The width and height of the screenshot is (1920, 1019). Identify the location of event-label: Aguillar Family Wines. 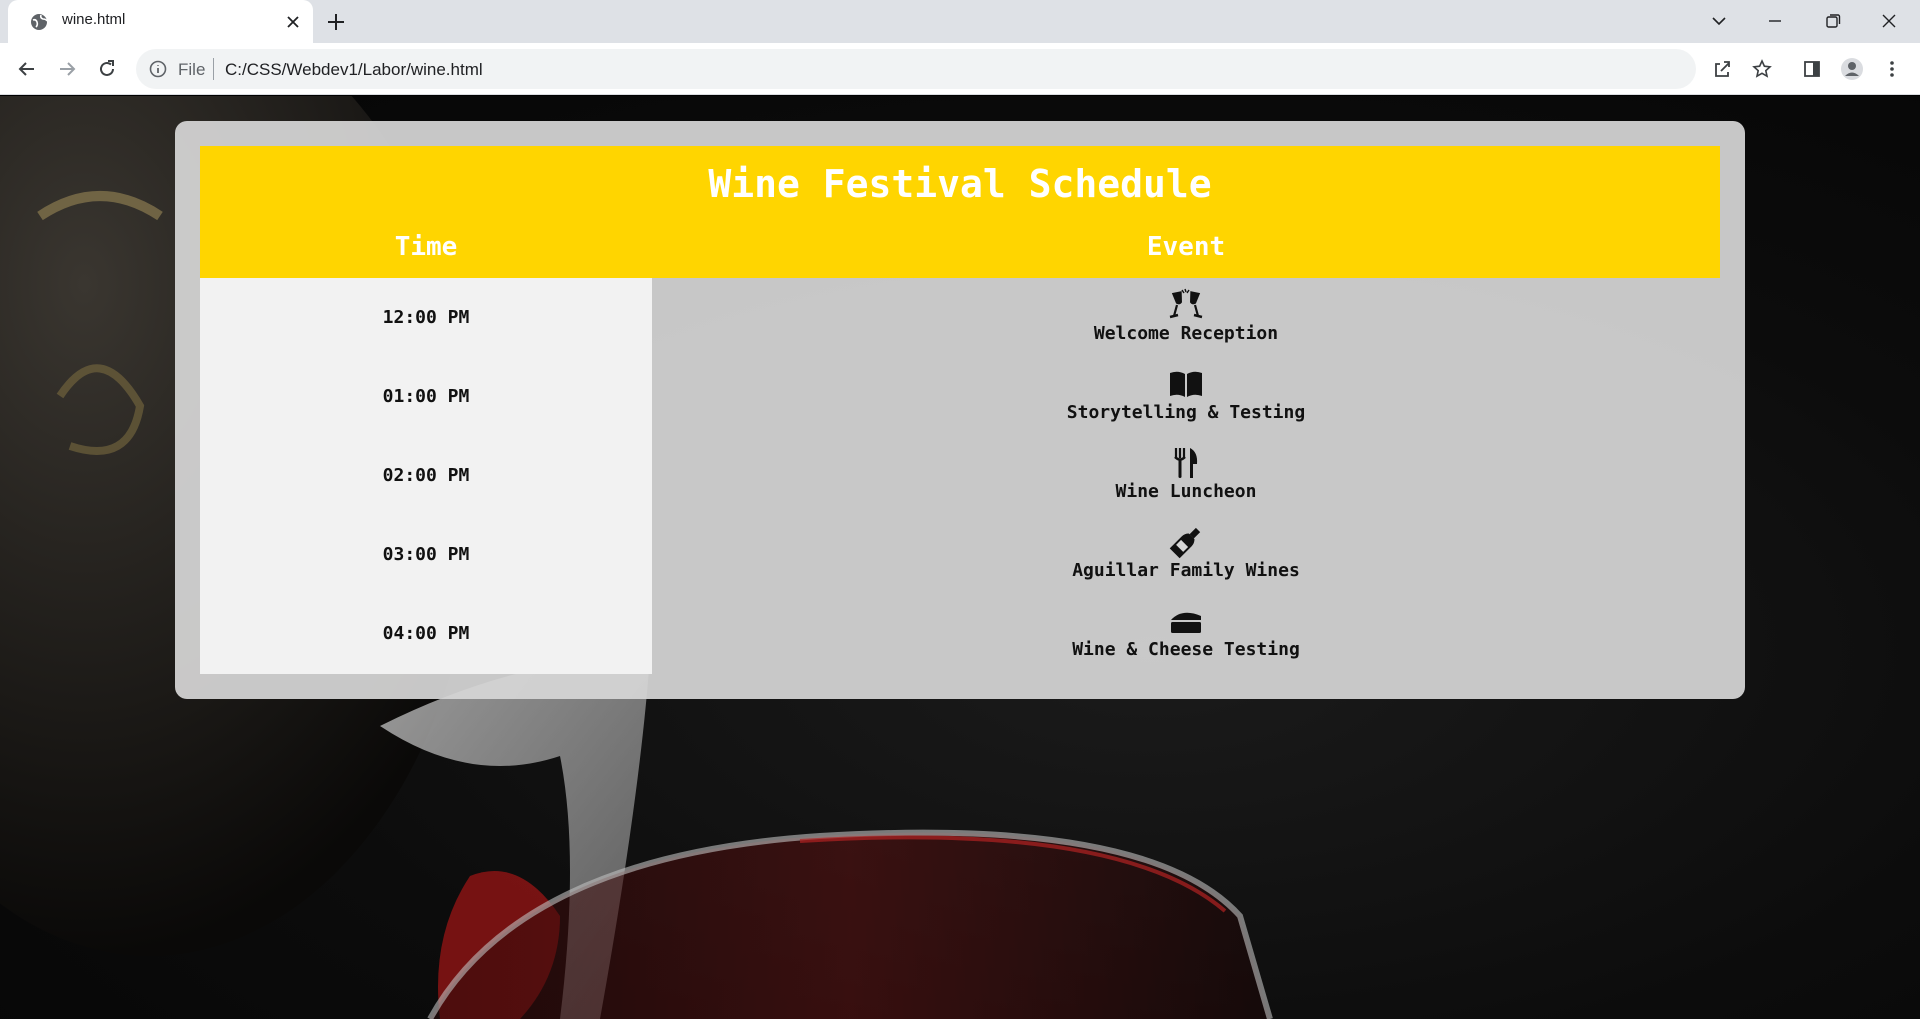
(1186, 570).